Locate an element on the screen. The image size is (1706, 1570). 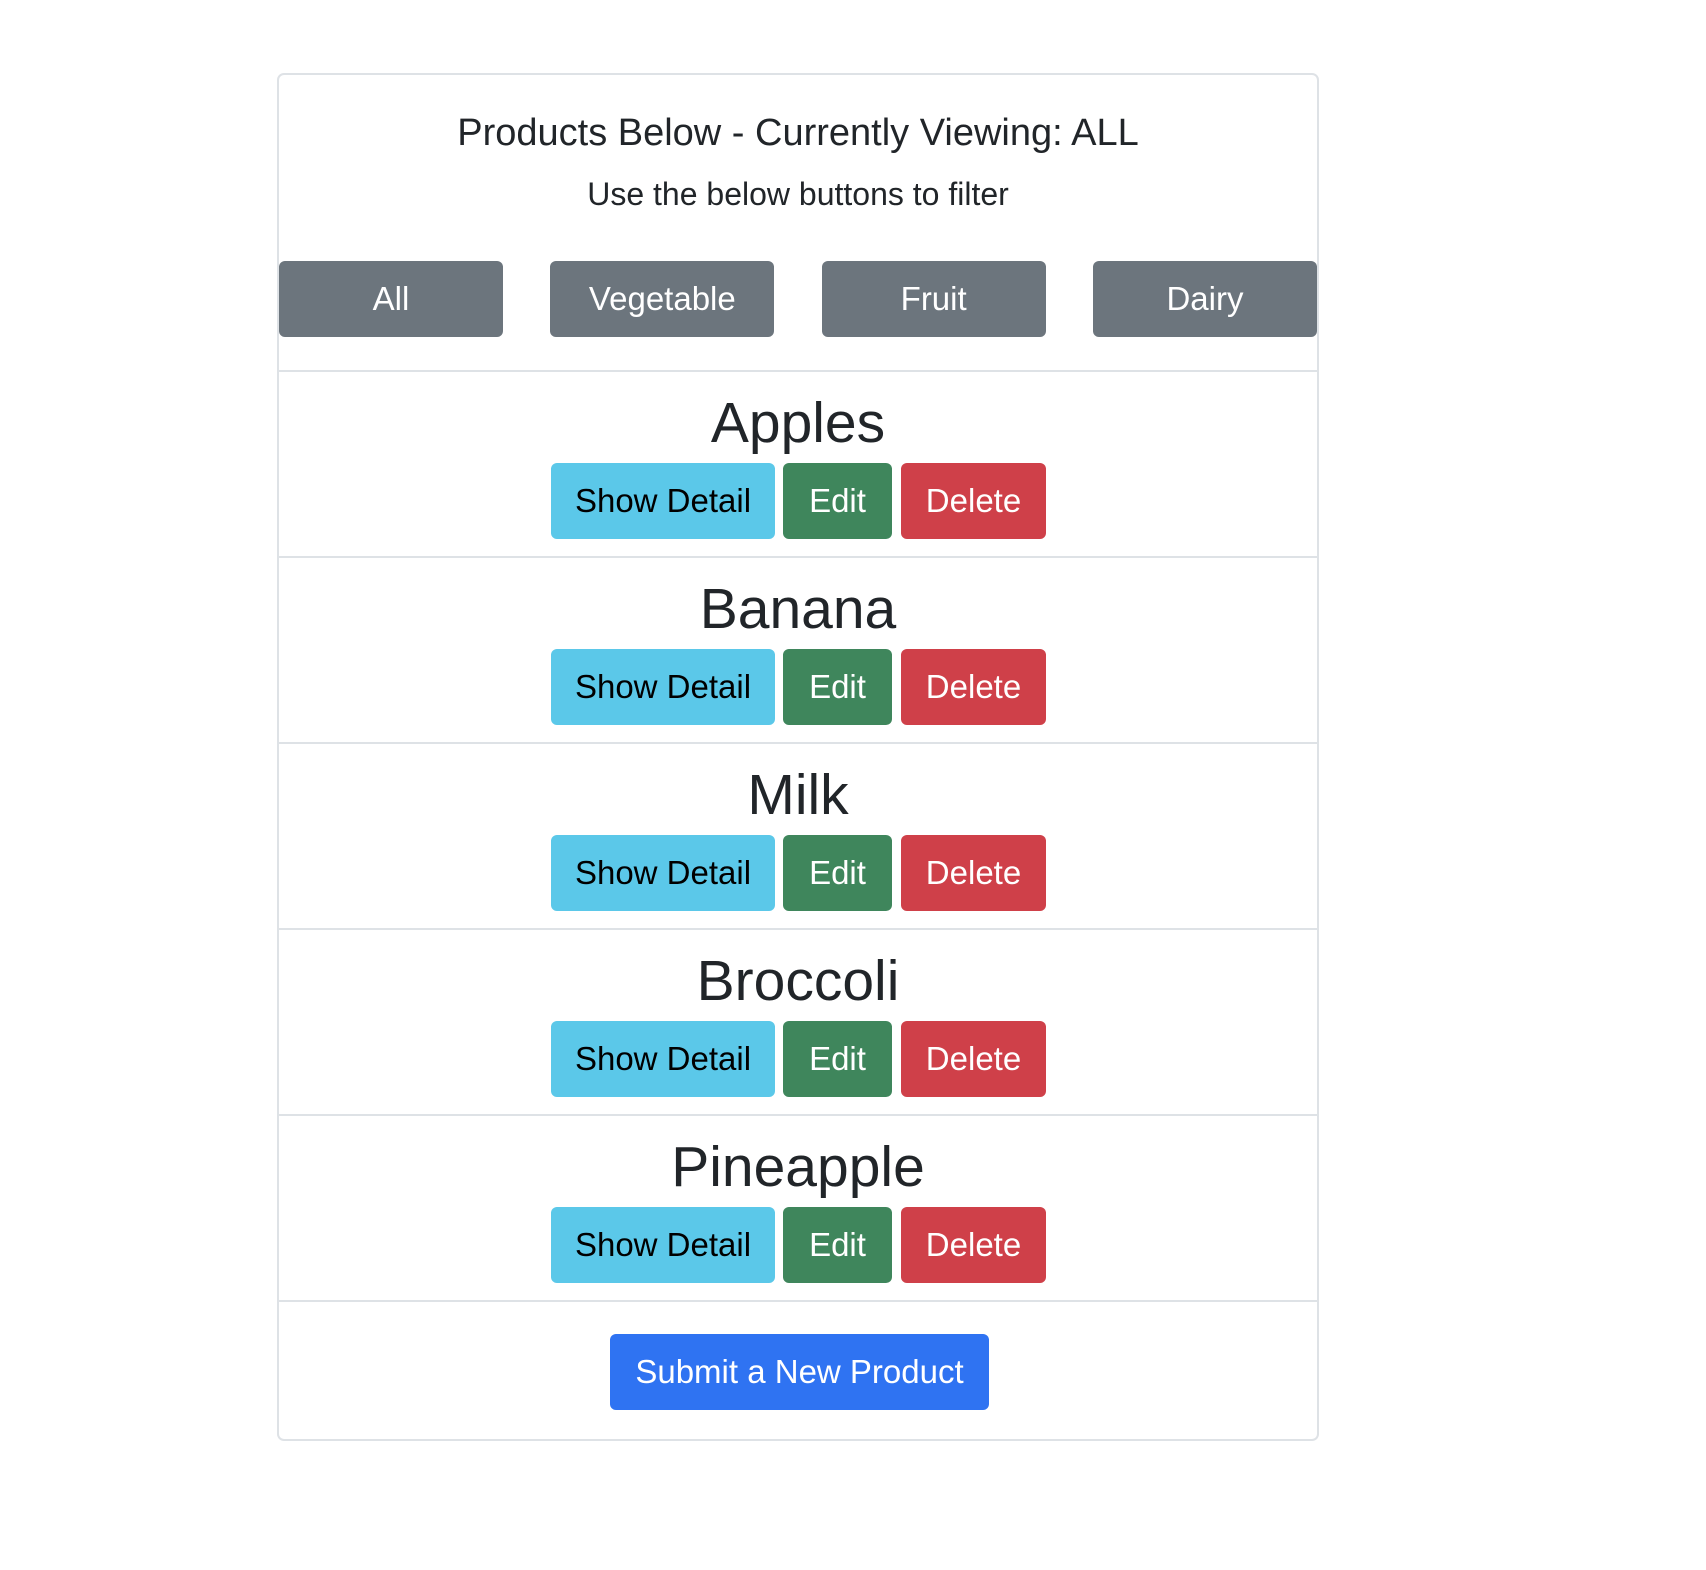
product-name: Banana is located at coordinates (798, 609).